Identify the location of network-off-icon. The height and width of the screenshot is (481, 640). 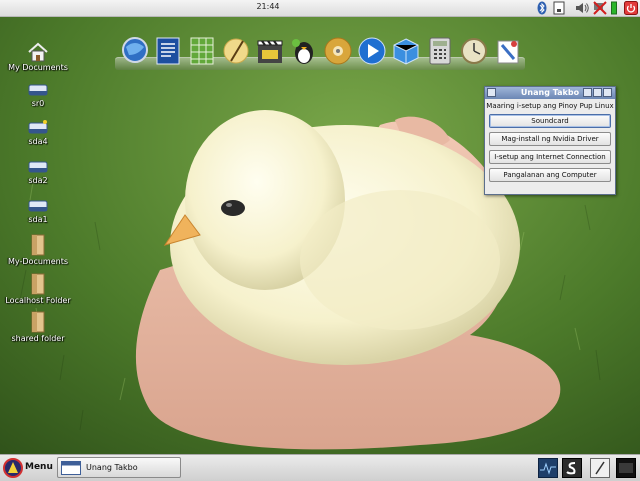
(600, 8).